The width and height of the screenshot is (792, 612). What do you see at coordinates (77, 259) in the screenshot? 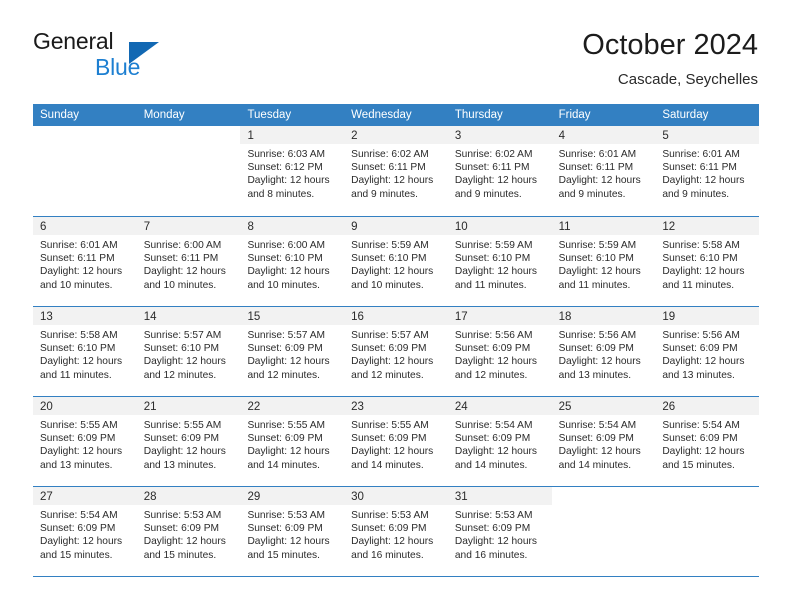
I see `day-detail-line: Sunset: 6:11 PM` at bounding box center [77, 259].